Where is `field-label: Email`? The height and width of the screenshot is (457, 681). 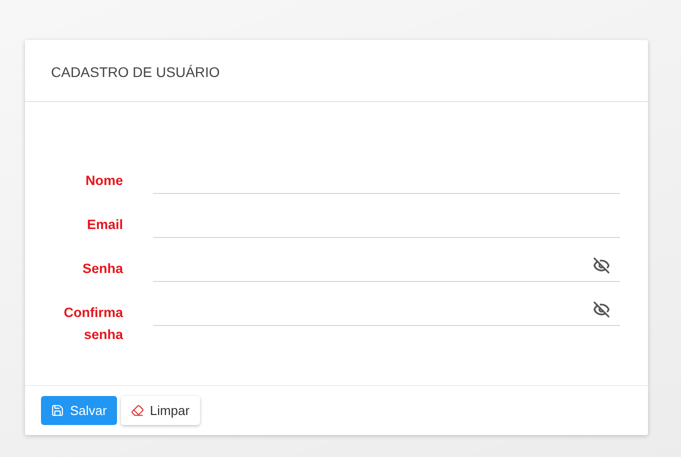 field-label: Email is located at coordinates (104, 225).